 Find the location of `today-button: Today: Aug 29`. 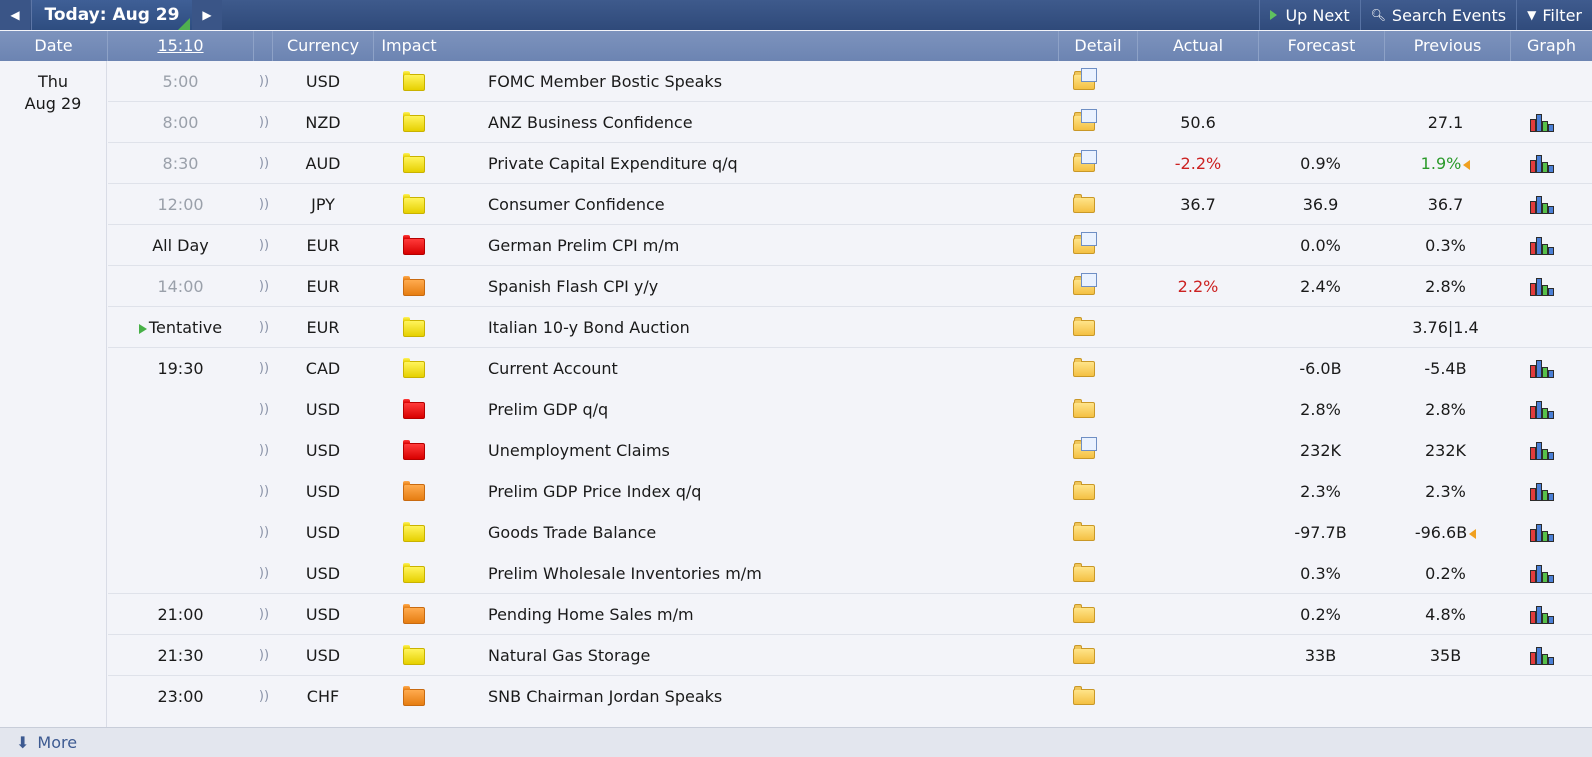

today-button: Today: Aug 29 is located at coordinates (112, 15).